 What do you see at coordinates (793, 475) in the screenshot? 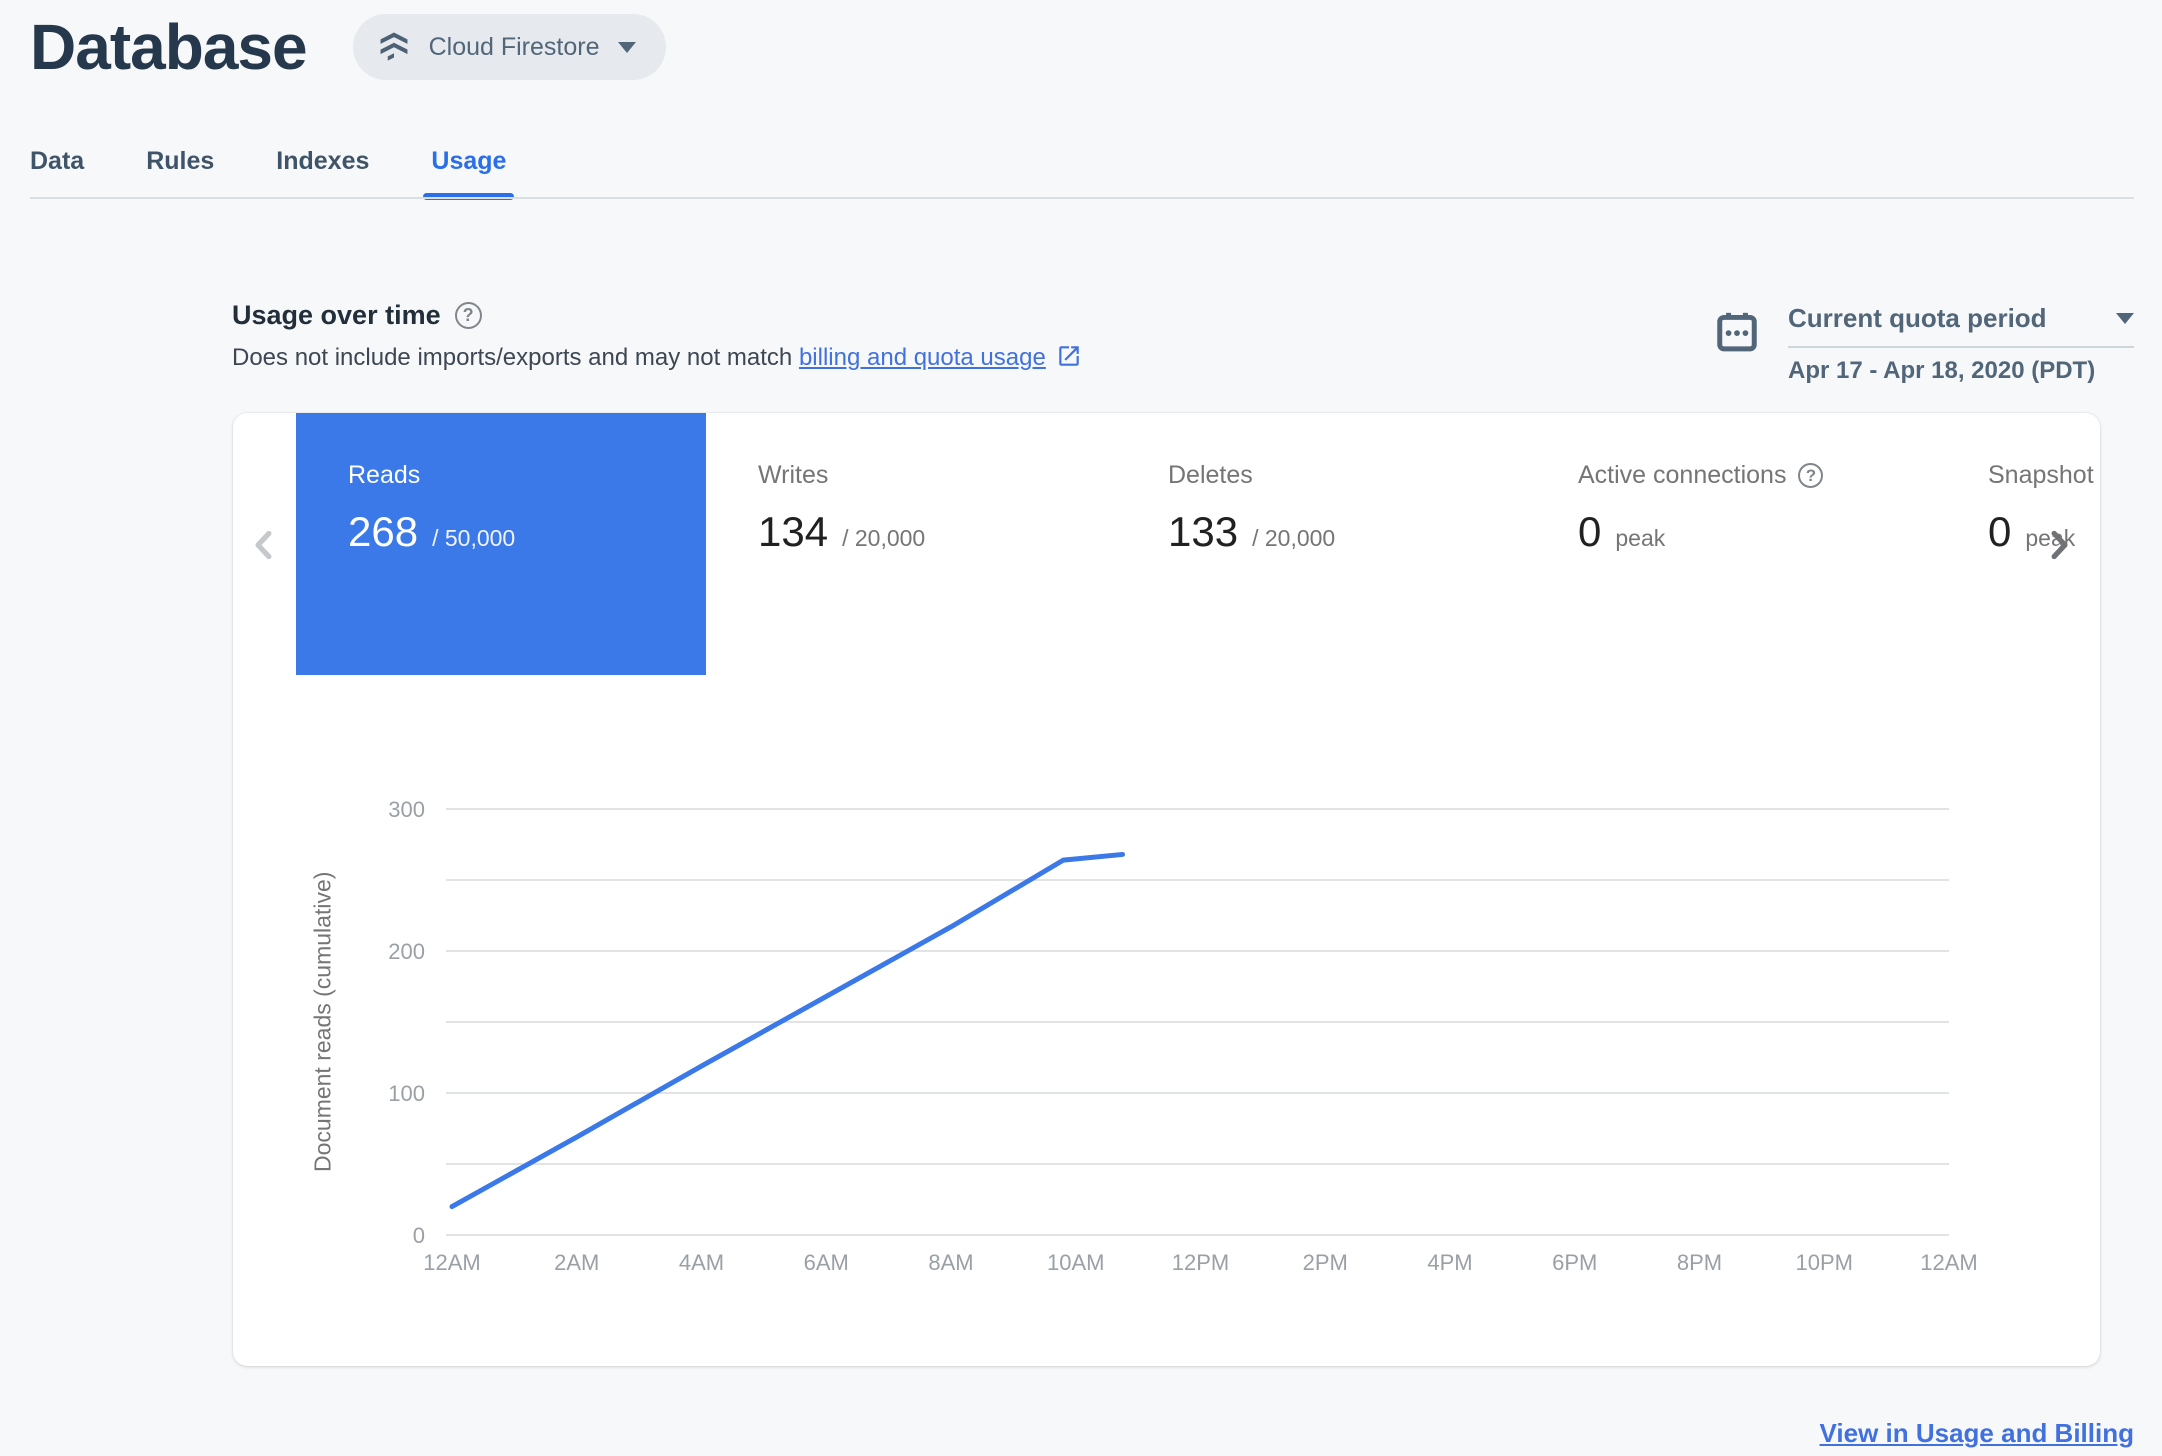
I see `metric-label: Writes` at bounding box center [793, 475].